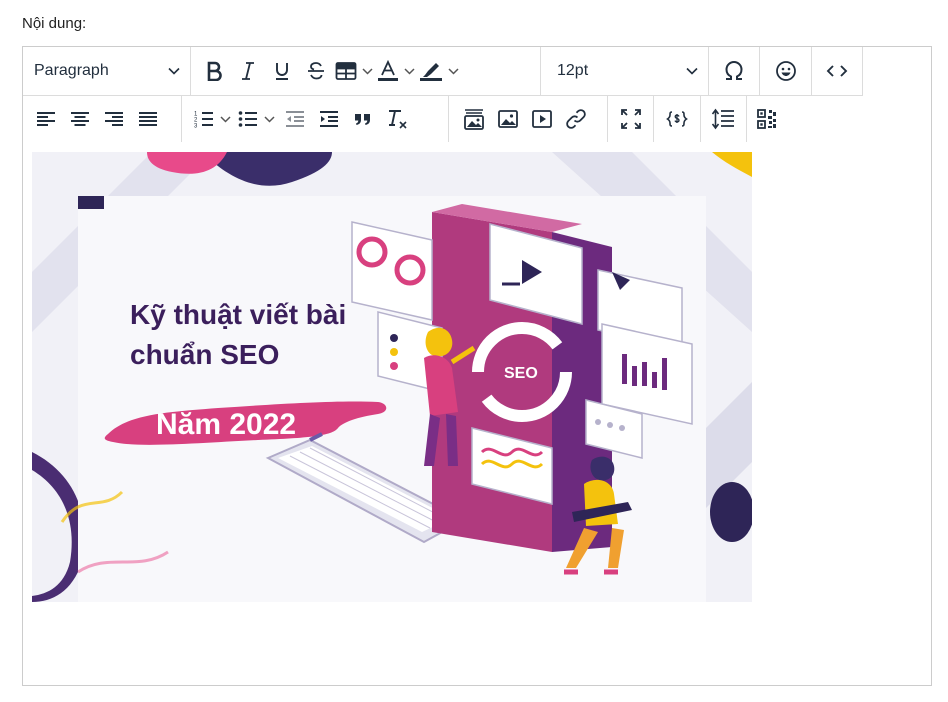  I want to click on insert-link-button, so click(576, 119).